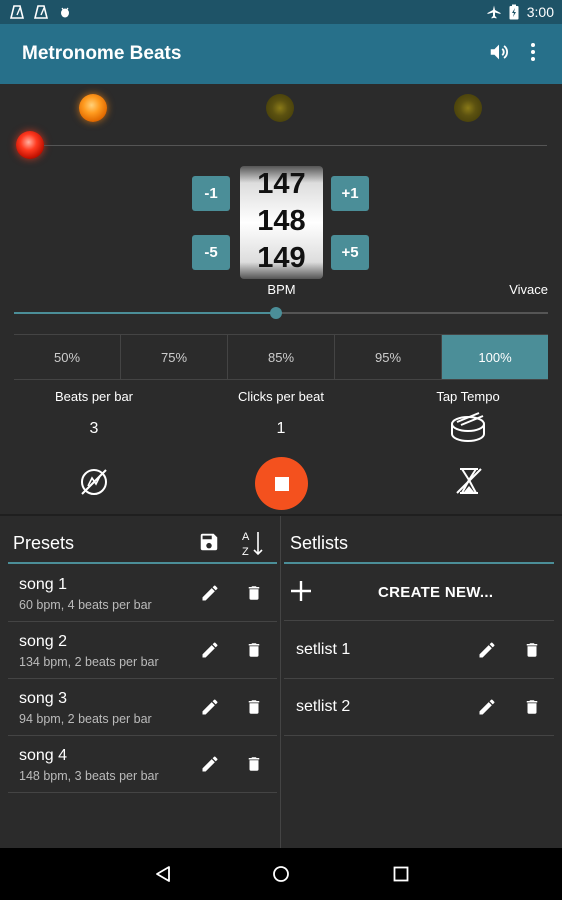  Describe the element at coordinates (93, 108) in the screenshot. I see `beat-light-active` at that location.